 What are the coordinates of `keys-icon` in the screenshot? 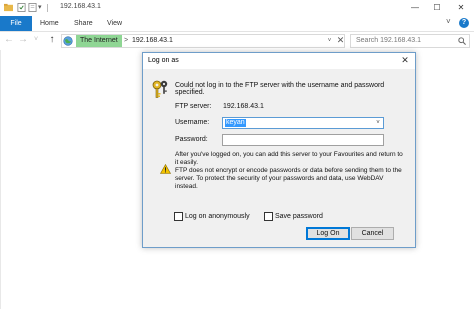 It's located at (160, 89).